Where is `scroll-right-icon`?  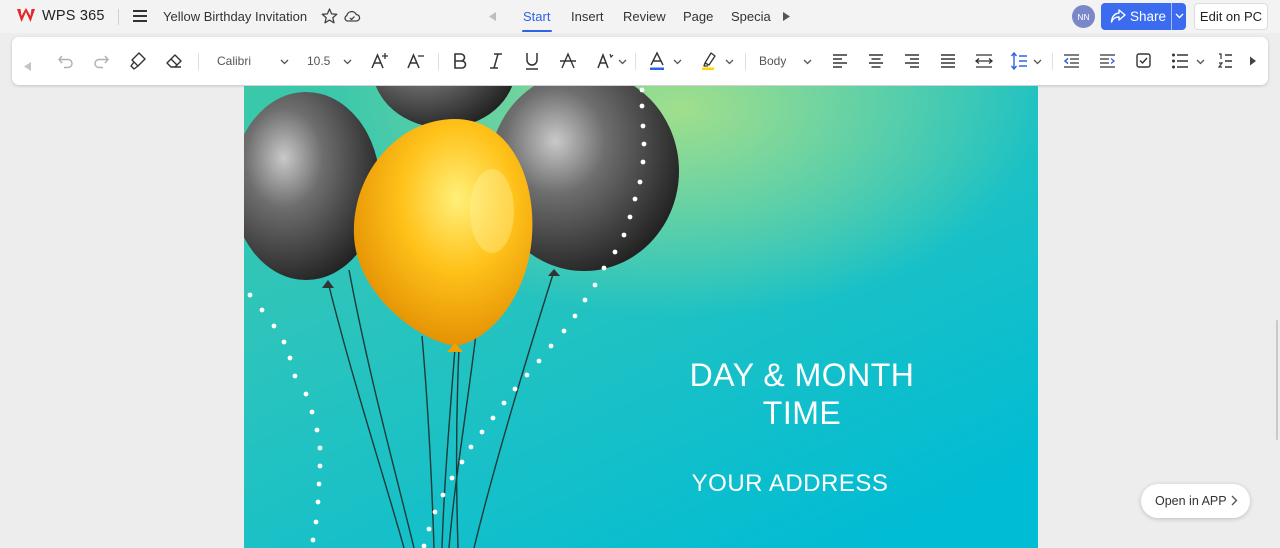
scroll-right-icon is located at coordinates (787, 16).